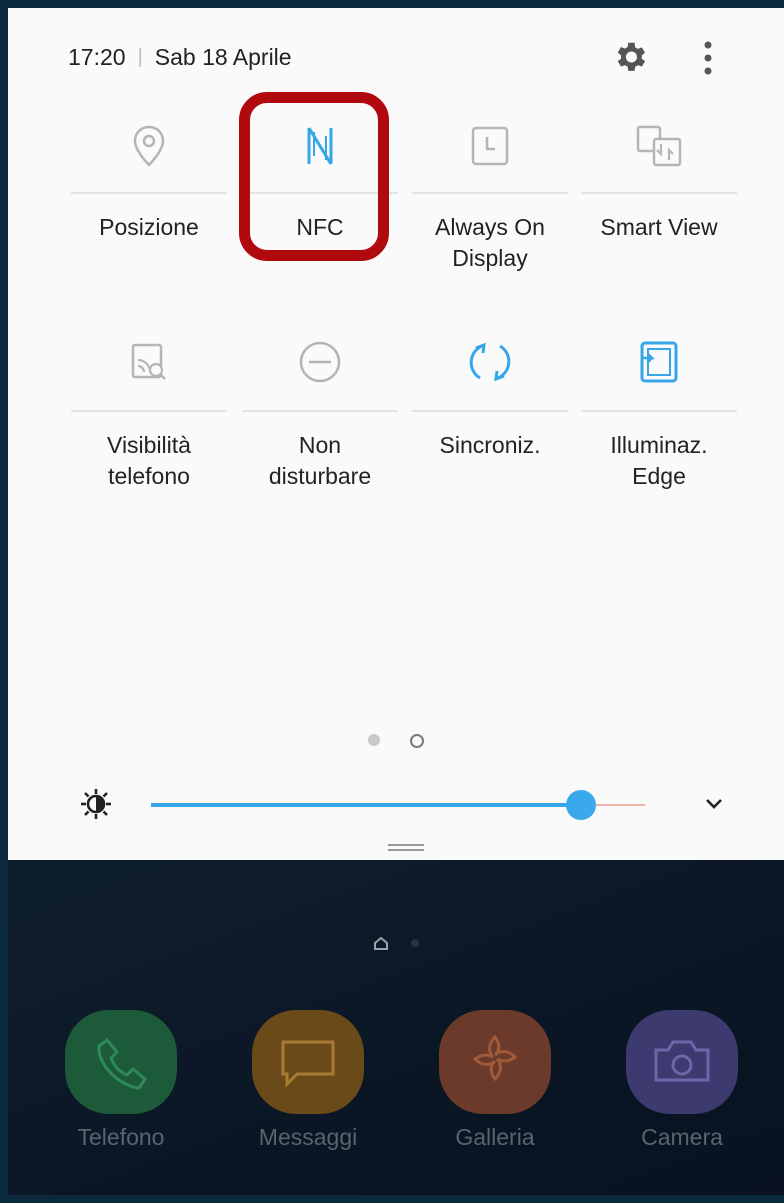 The width and height of the screenshot is (784, 1203). Describe the element at coordinates (581, 805) in the screenshot. I see `slider-thumb` at that location.